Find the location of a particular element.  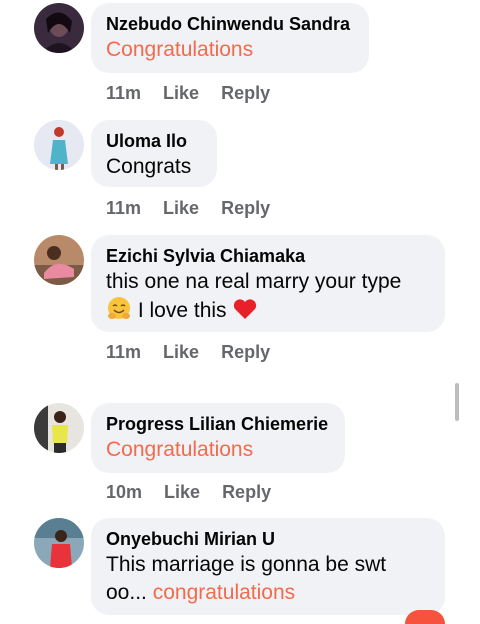

comment-text-line2: I love this is located at coordinates (268, 310).